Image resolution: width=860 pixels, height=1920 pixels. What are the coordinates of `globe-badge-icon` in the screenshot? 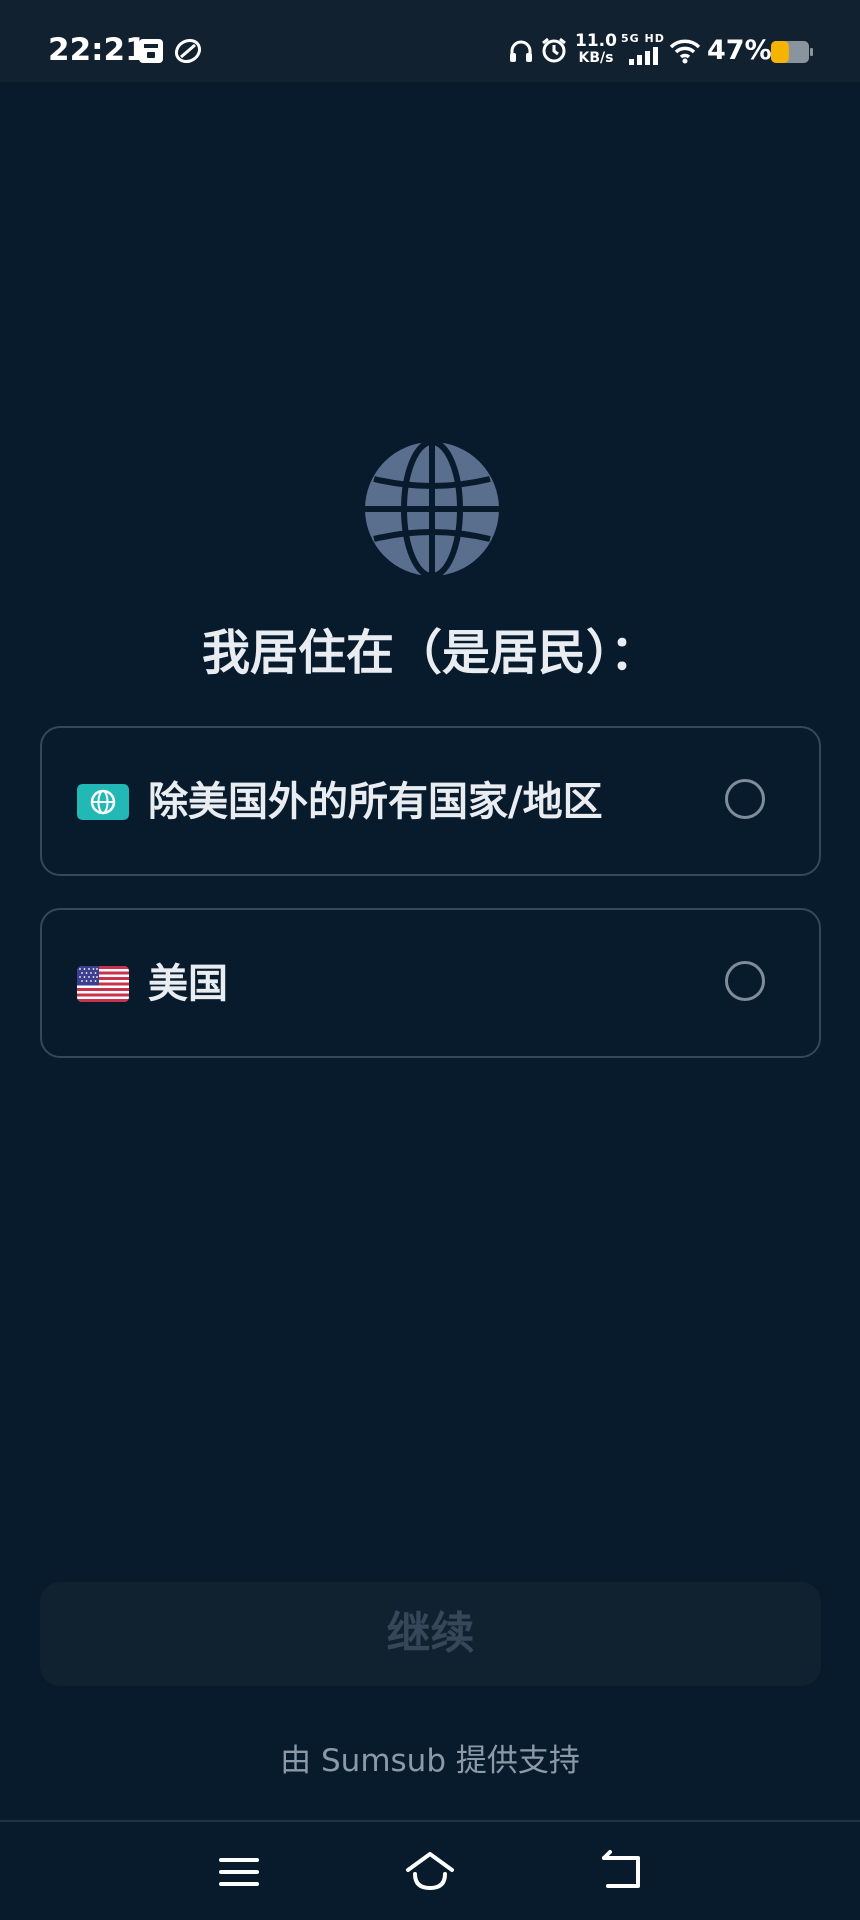 It's located at (103, 802).